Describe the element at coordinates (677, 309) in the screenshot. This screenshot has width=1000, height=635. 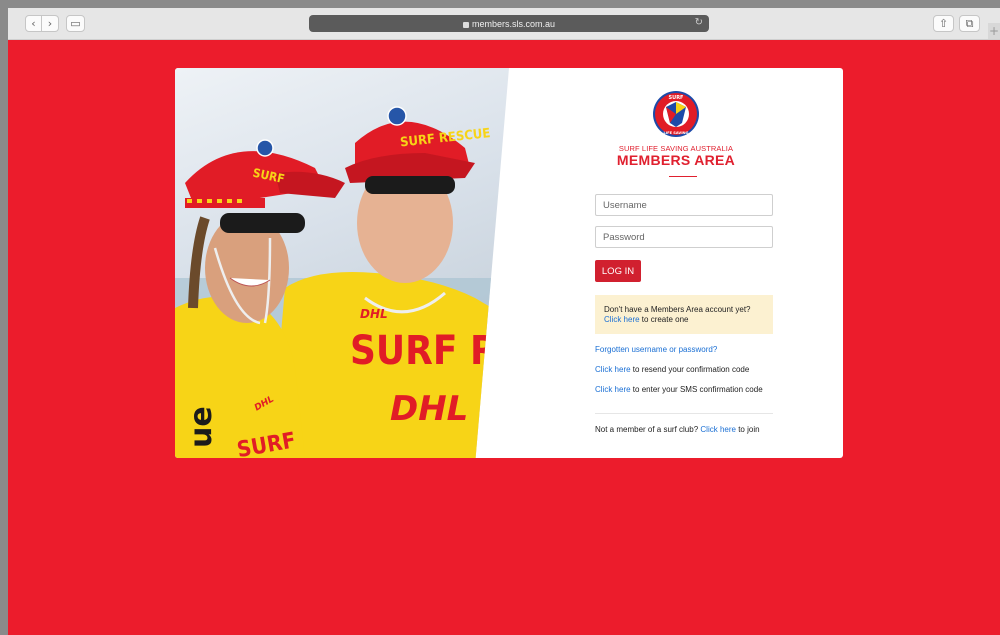
I see `notice-text: Don't have a Members Area account yet?` at that location.